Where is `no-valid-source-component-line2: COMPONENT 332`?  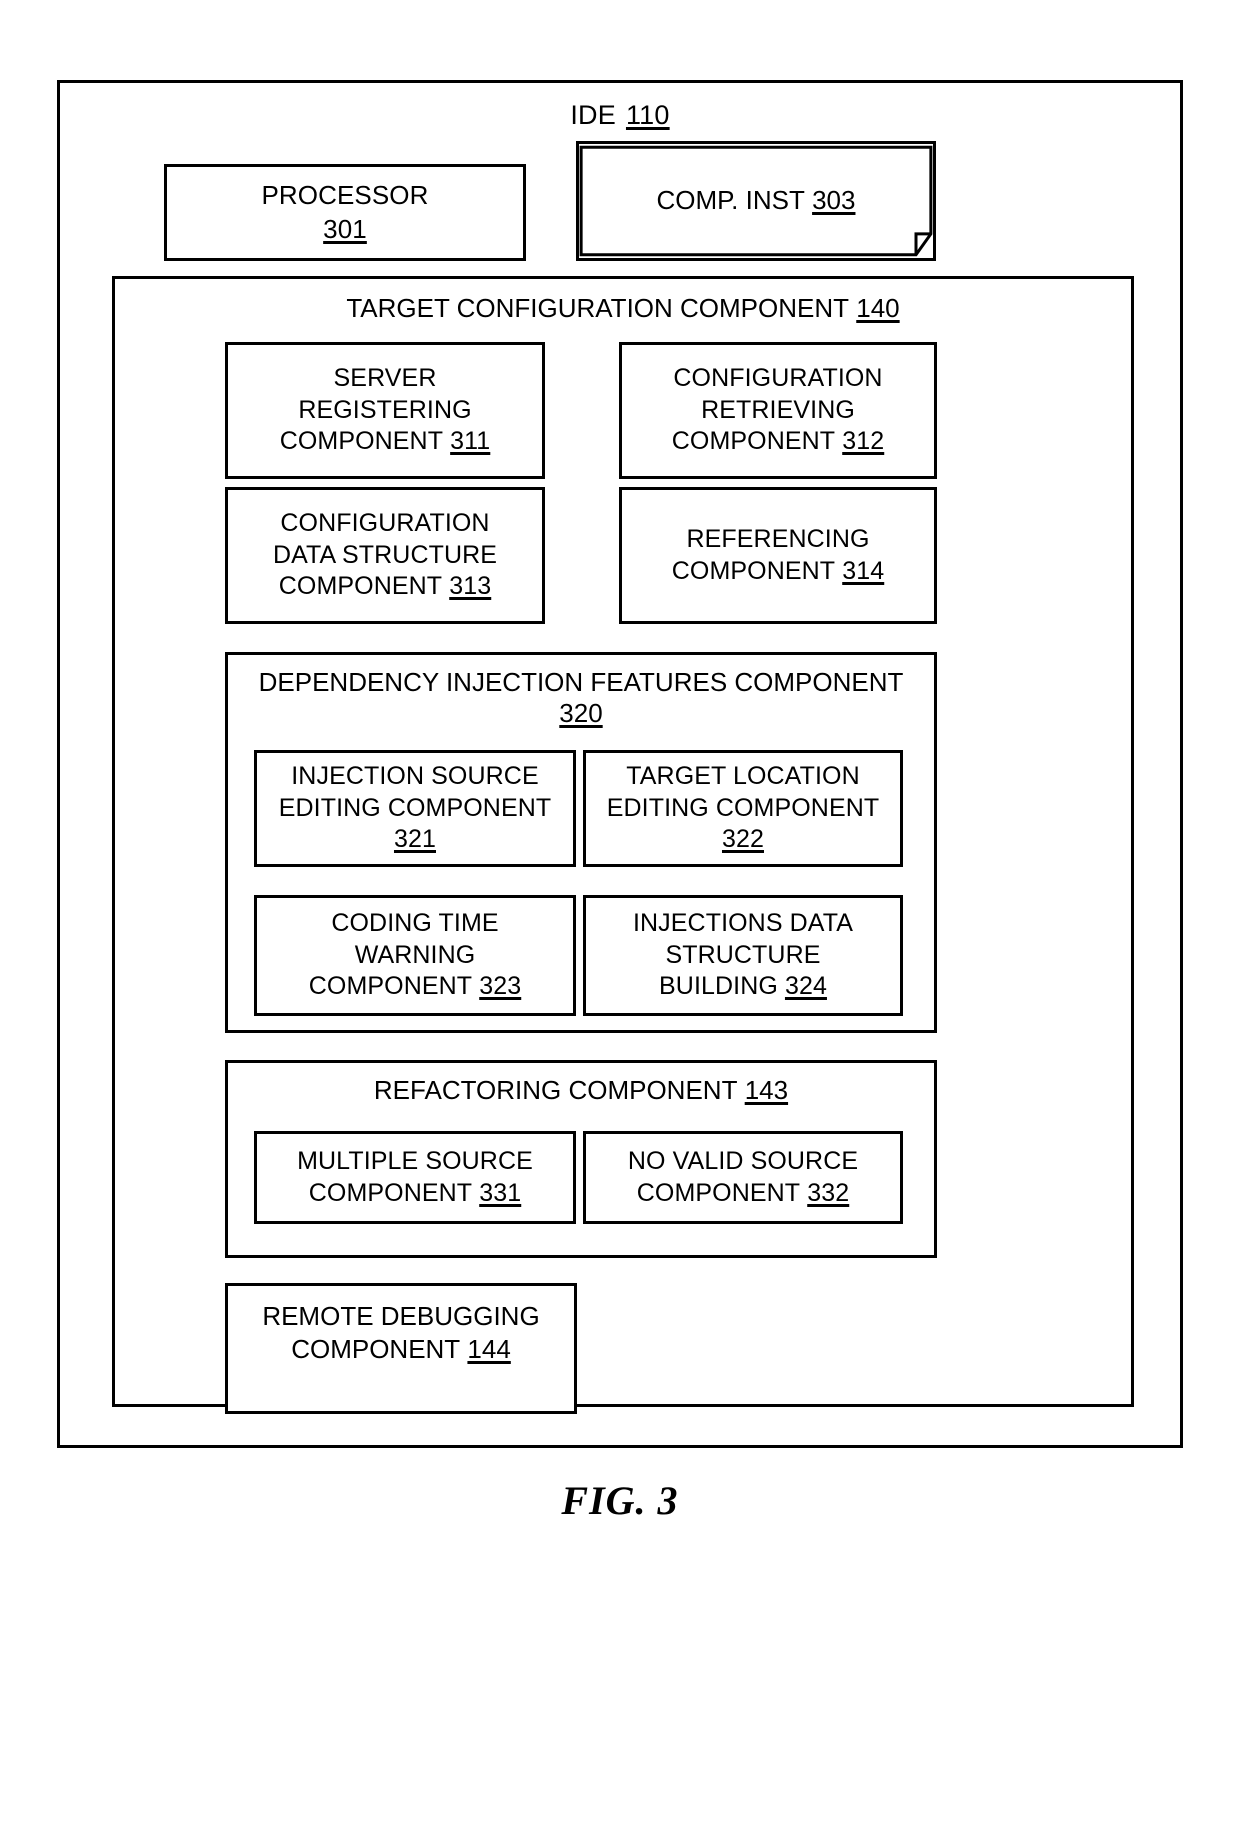
no-valid-source-component-line2: COMPONENT 332 is located at coordinates (743, 1194).